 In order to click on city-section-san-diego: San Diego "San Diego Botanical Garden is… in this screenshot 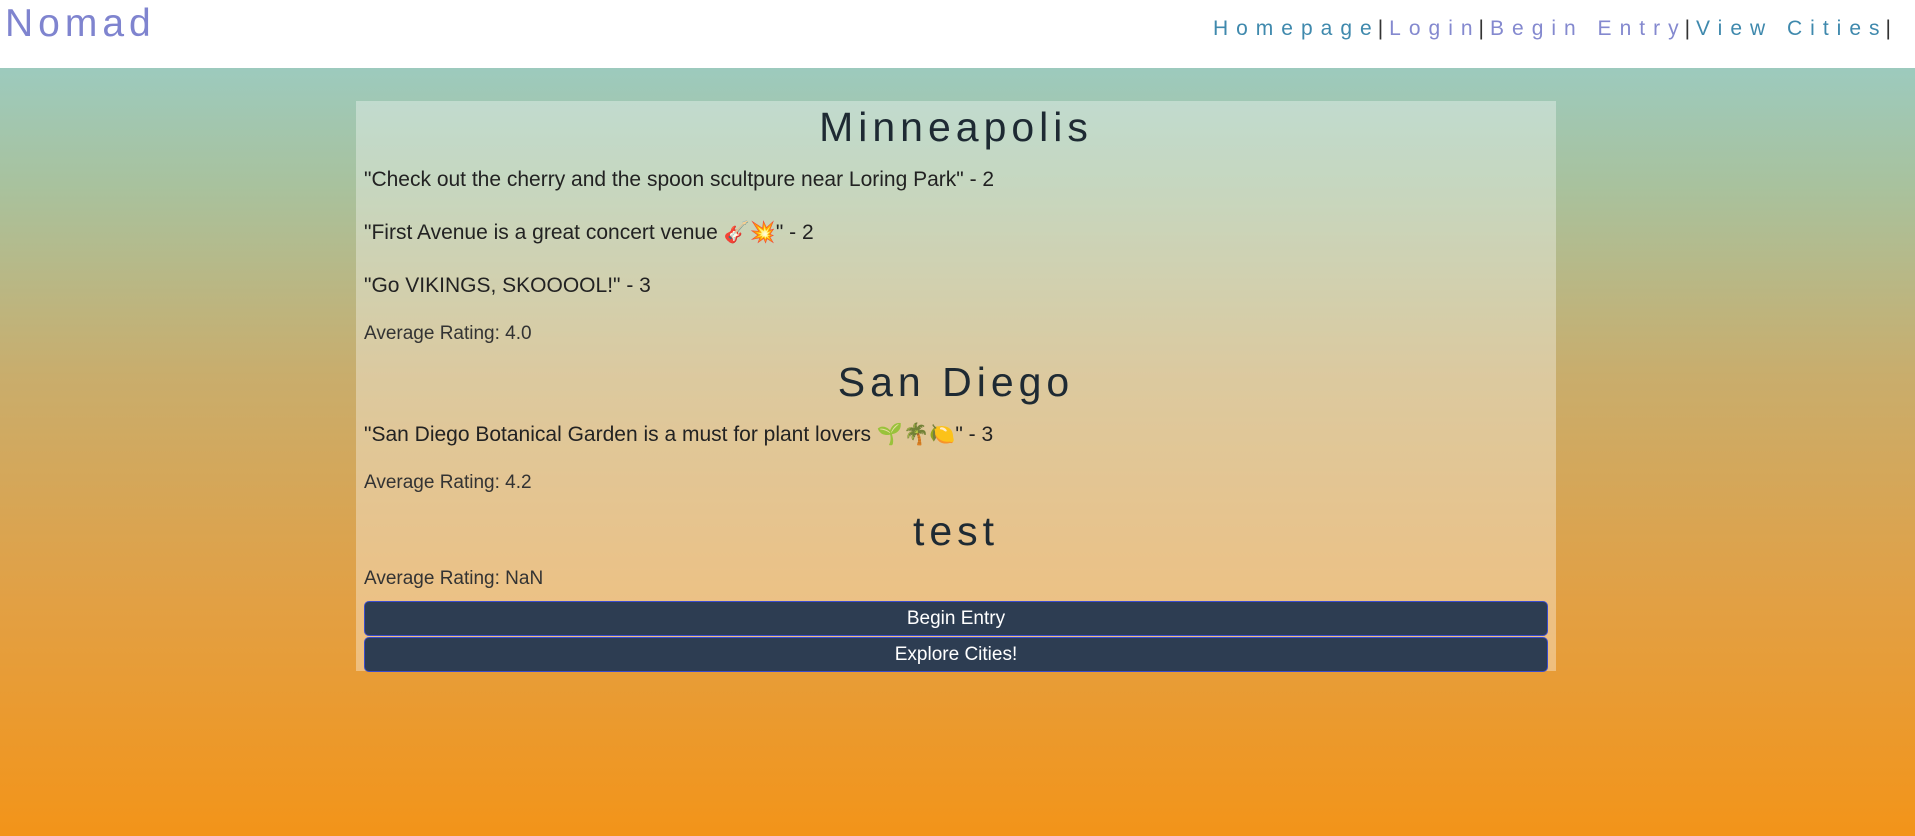, I will do `click(956, 430)`.